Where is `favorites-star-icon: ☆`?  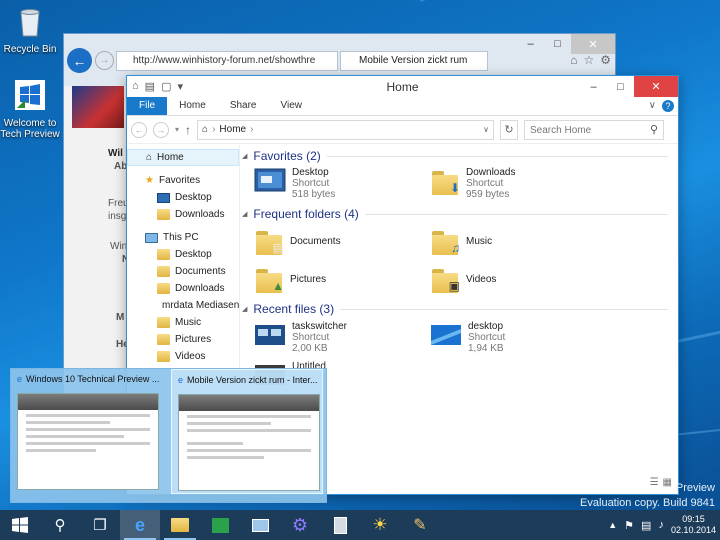
favorites-star-icon: ☆ is located at coordinates (588, 60).